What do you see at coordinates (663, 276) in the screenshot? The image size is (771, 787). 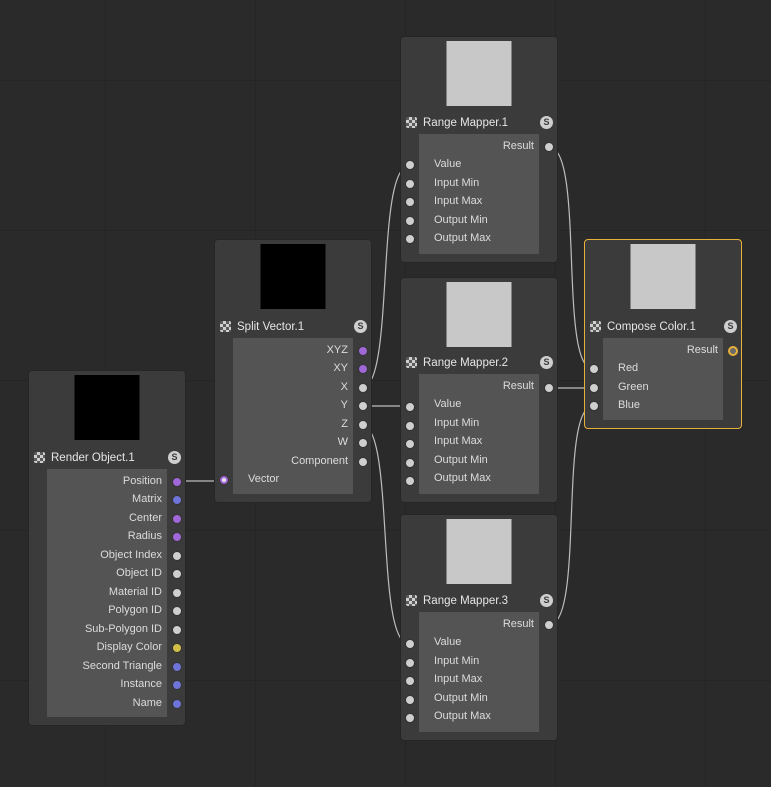 I see `node-preview` at bounding box center [663, 276].